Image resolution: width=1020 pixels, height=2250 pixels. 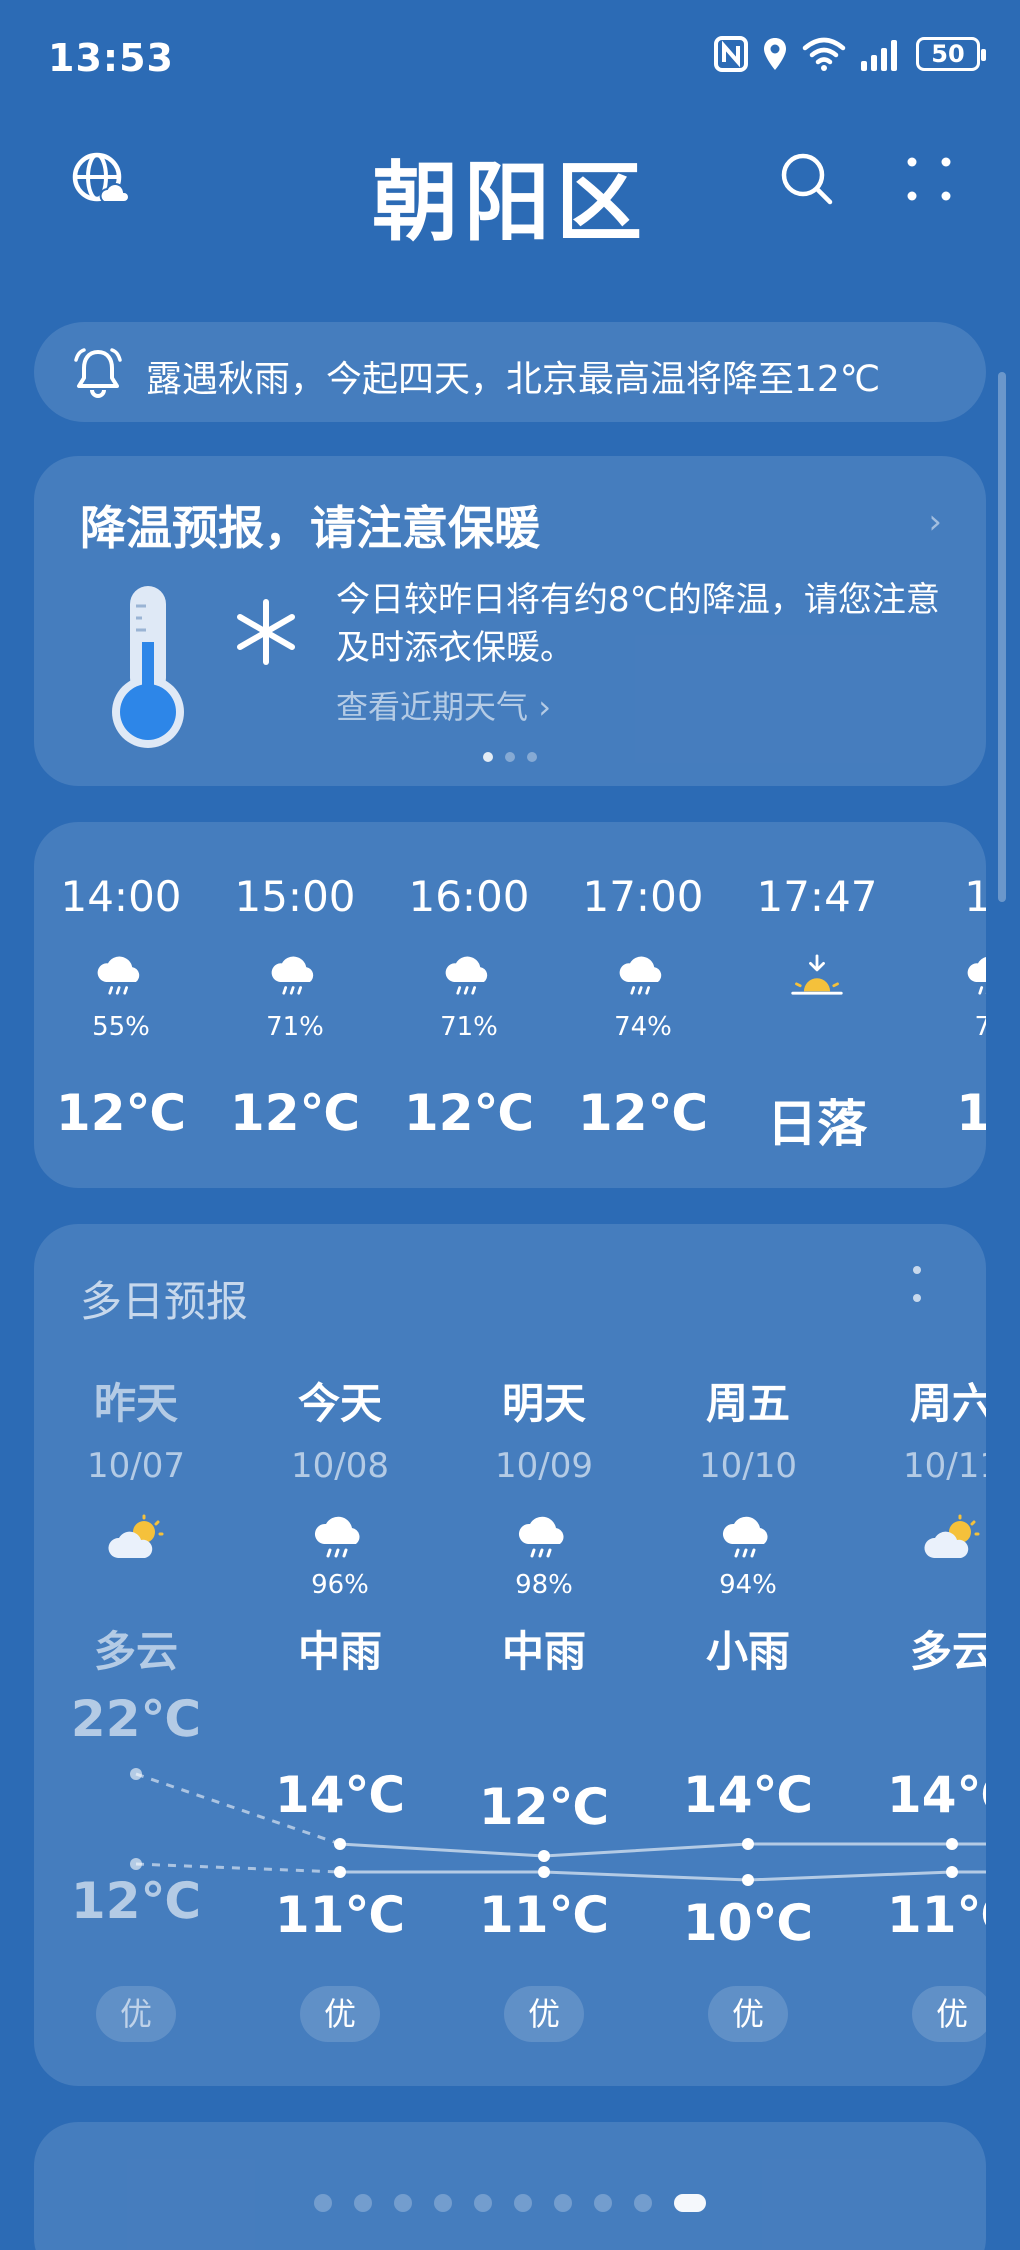 I want to click on sunset-icon, so click(x=817, y=978).